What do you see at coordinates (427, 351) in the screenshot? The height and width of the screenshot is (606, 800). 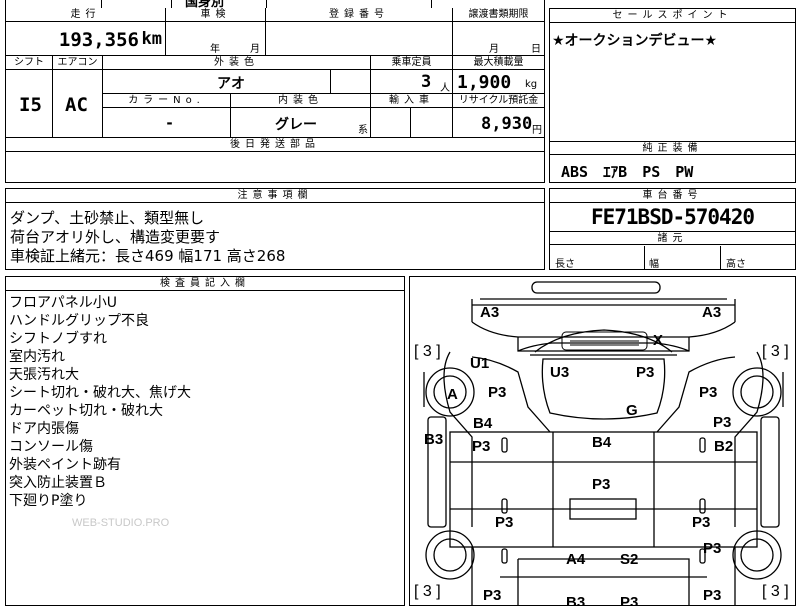 I see `tire-grade-front-left: [ 3 ]` at bounding box center [427, 351].